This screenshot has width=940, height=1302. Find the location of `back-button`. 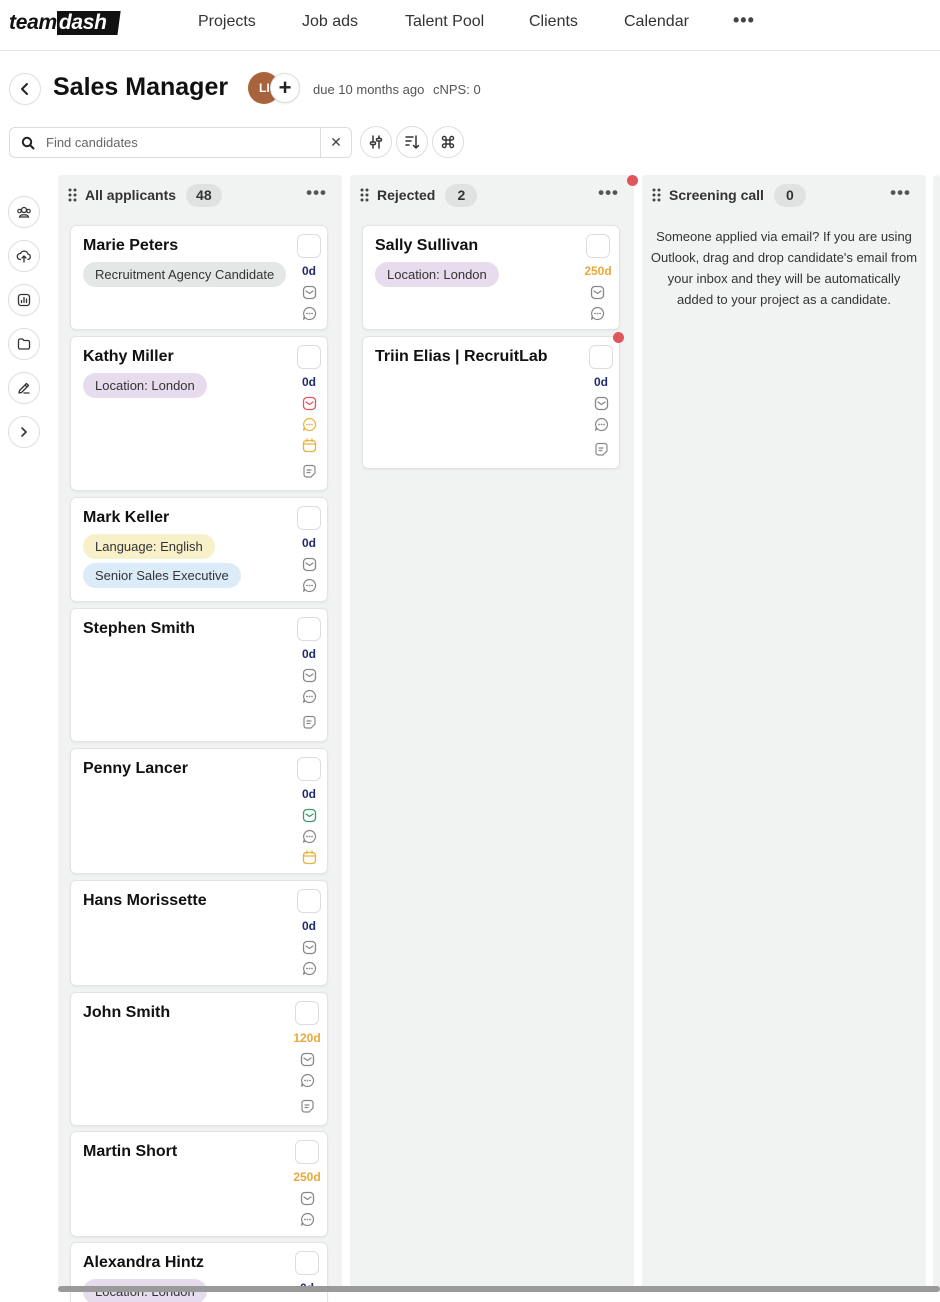

back-button is located at coordinates (25, 89).